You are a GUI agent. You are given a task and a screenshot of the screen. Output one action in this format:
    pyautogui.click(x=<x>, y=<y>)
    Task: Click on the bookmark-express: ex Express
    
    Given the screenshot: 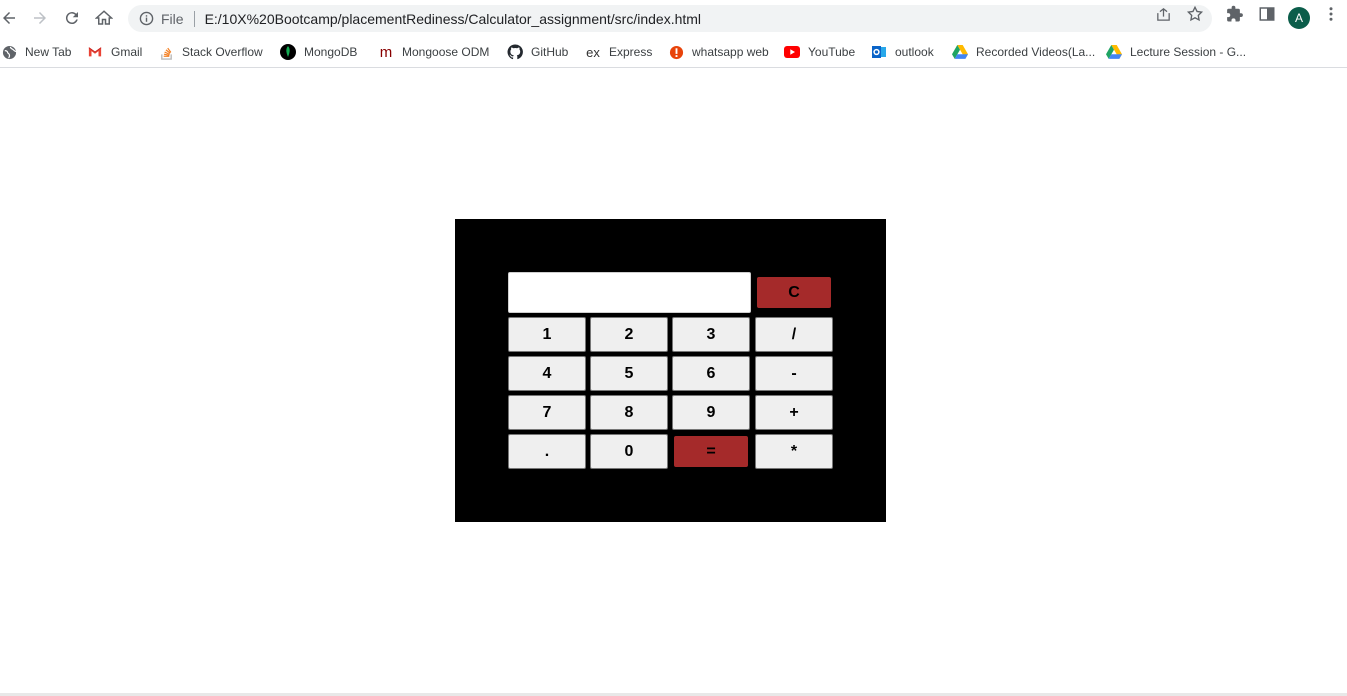 What is the action you would take?
    pyautogui.click(x=618, y=52)
    